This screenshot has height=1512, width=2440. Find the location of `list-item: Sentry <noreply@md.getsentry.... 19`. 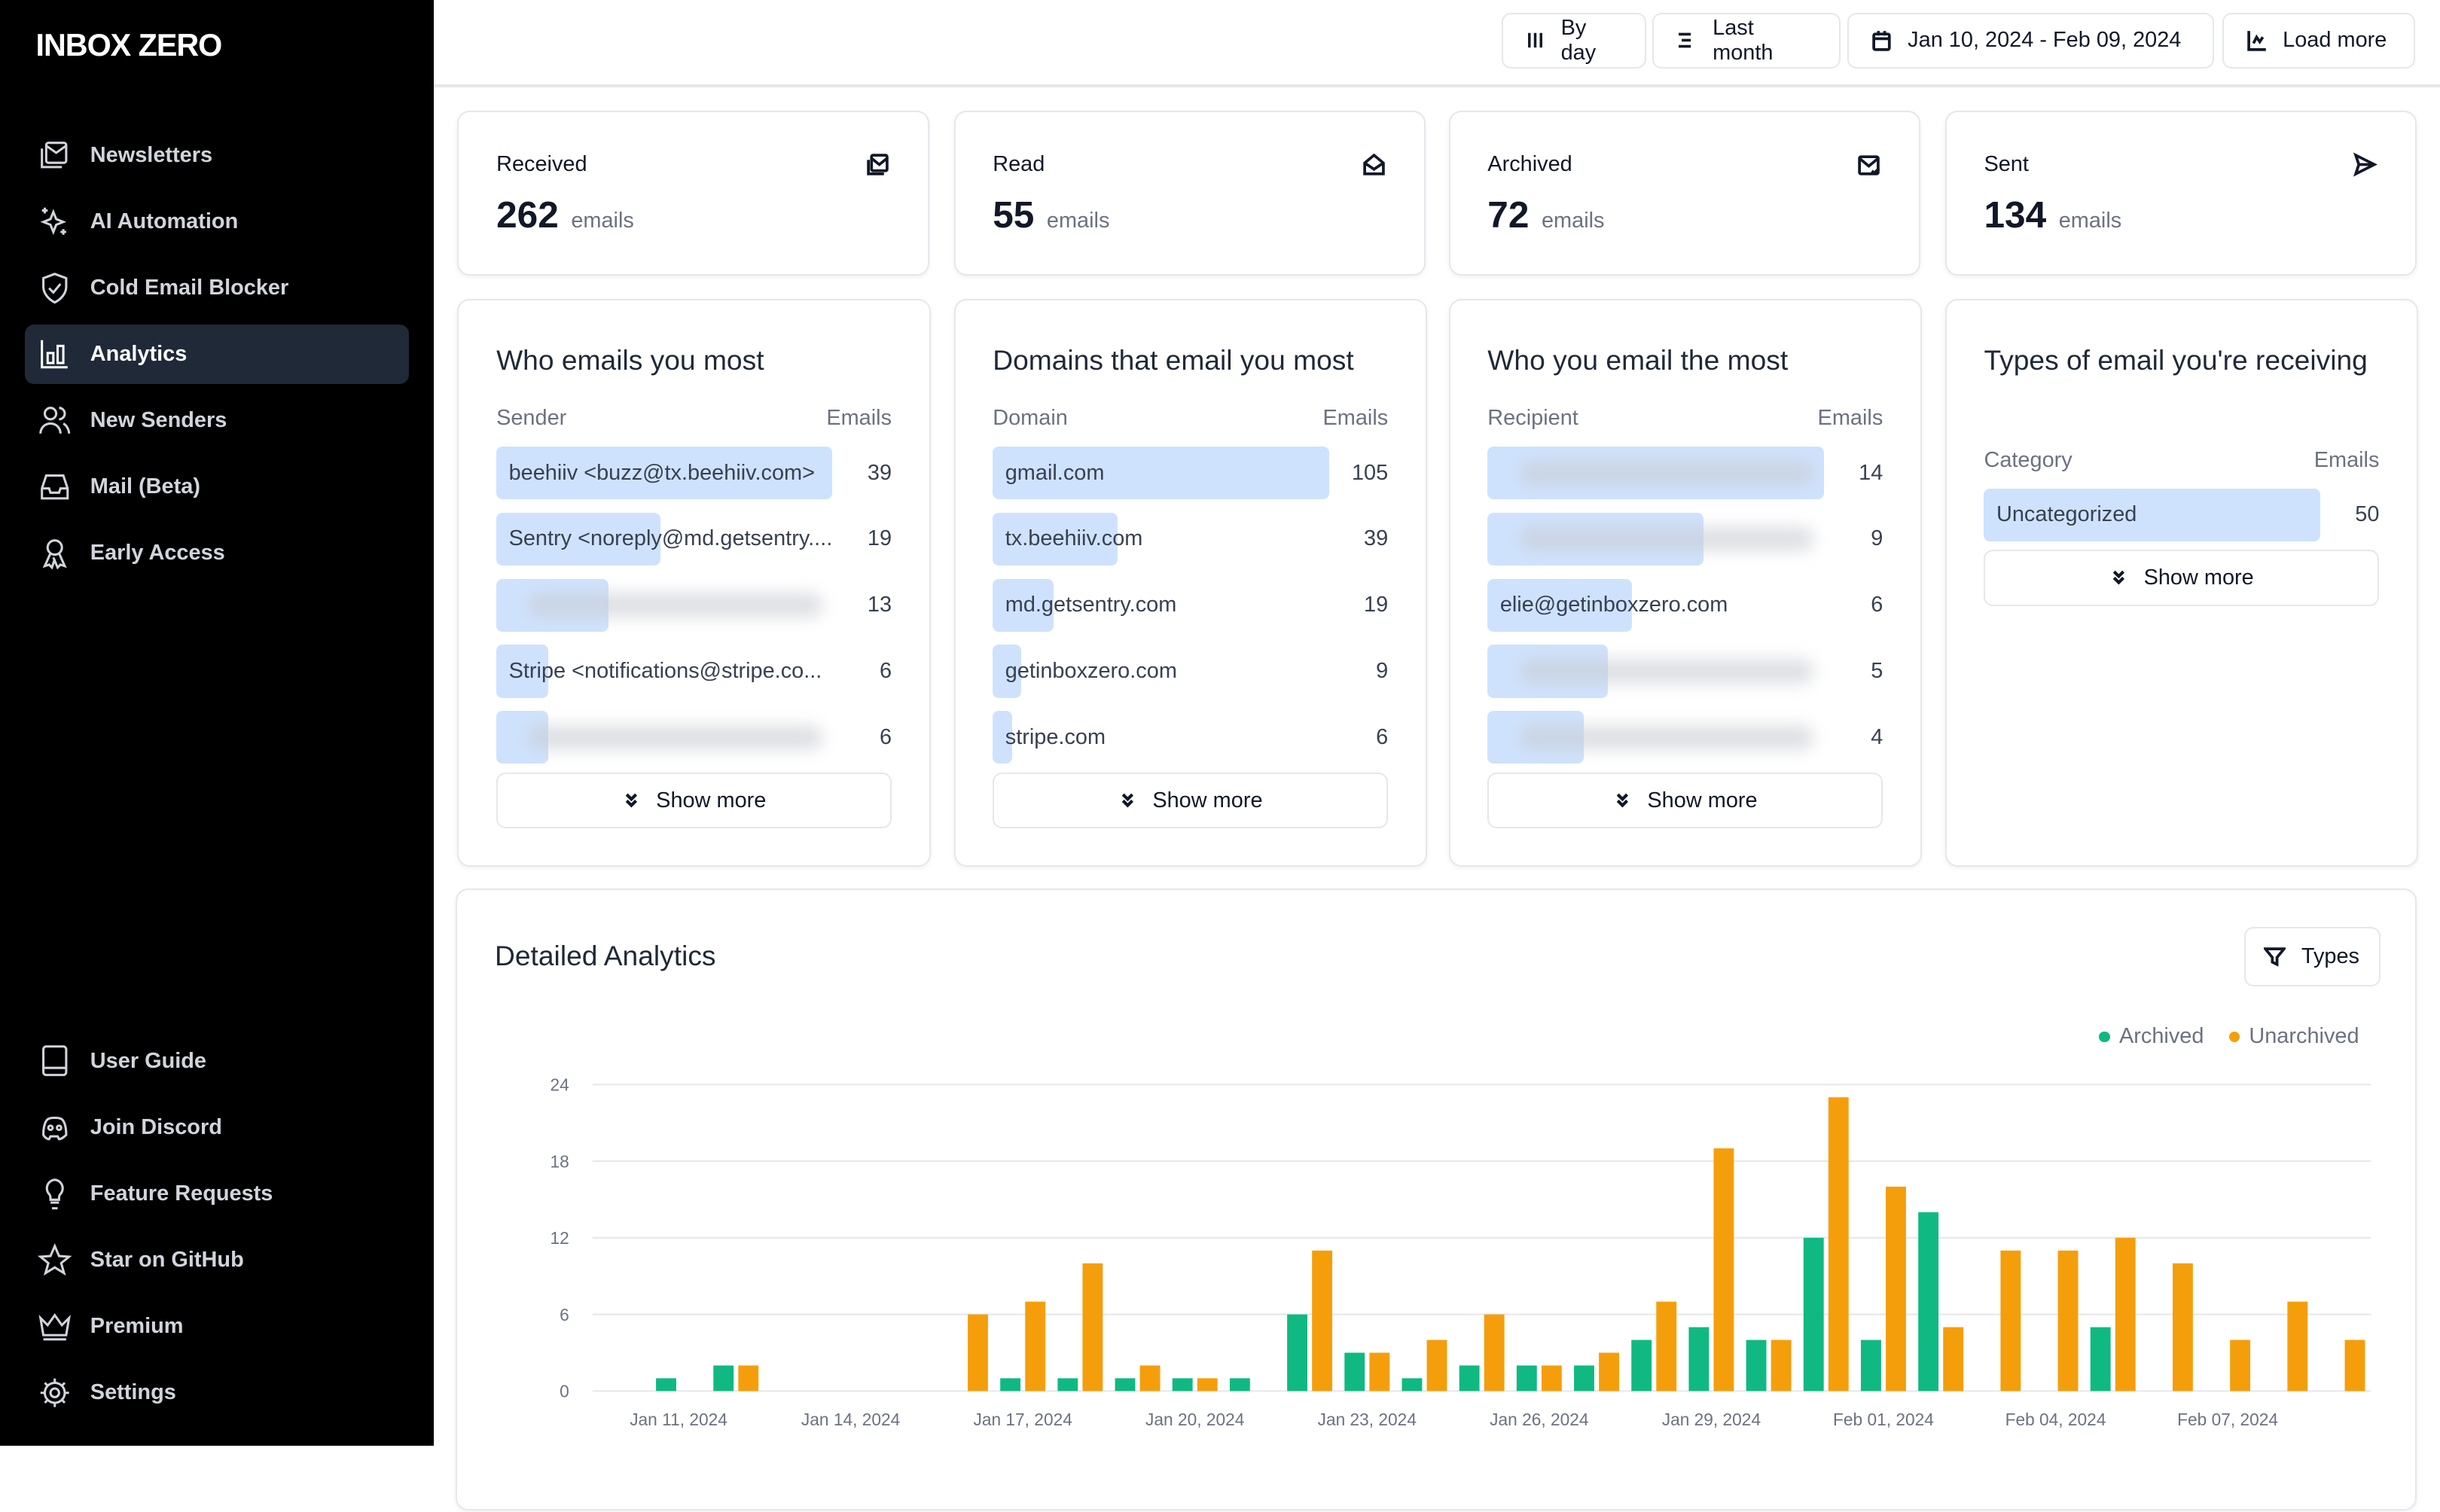

list-item: Sentry <noreply@md.getsentry.... 19 is located at coordinates (694, 539).